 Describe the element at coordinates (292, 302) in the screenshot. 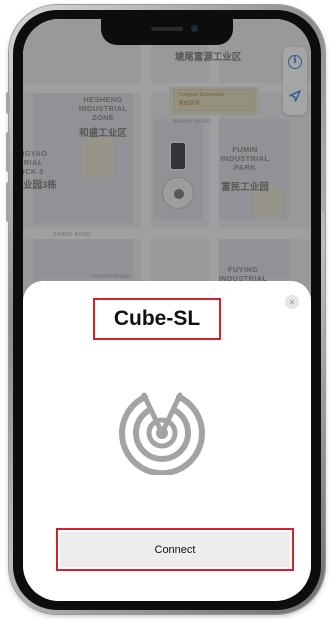

I see `close-button: ×` at that location.